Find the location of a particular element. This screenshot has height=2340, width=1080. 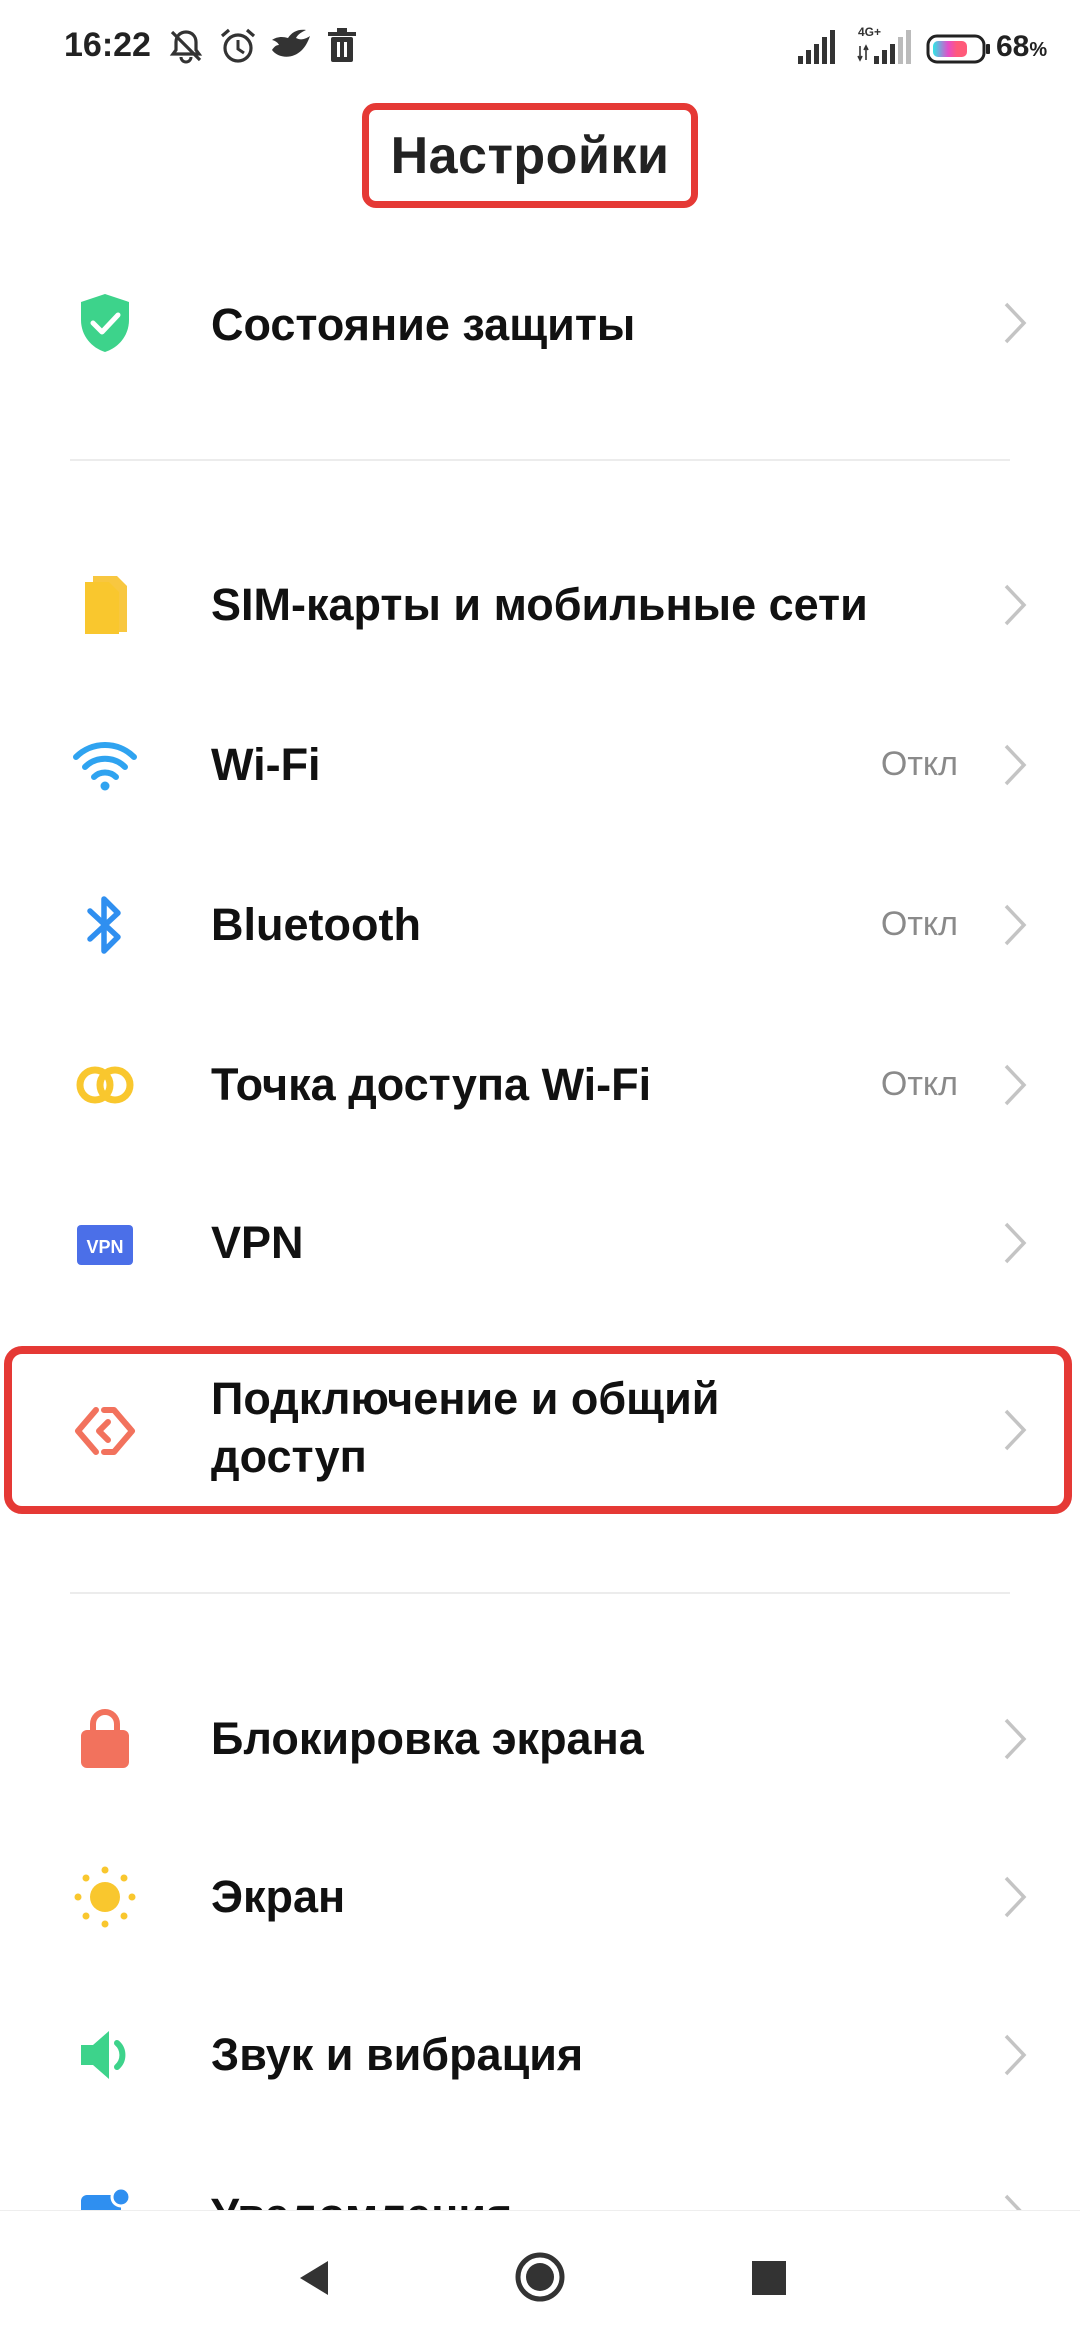

settings-item-display: Экран is located at coordinates (540, 1897).